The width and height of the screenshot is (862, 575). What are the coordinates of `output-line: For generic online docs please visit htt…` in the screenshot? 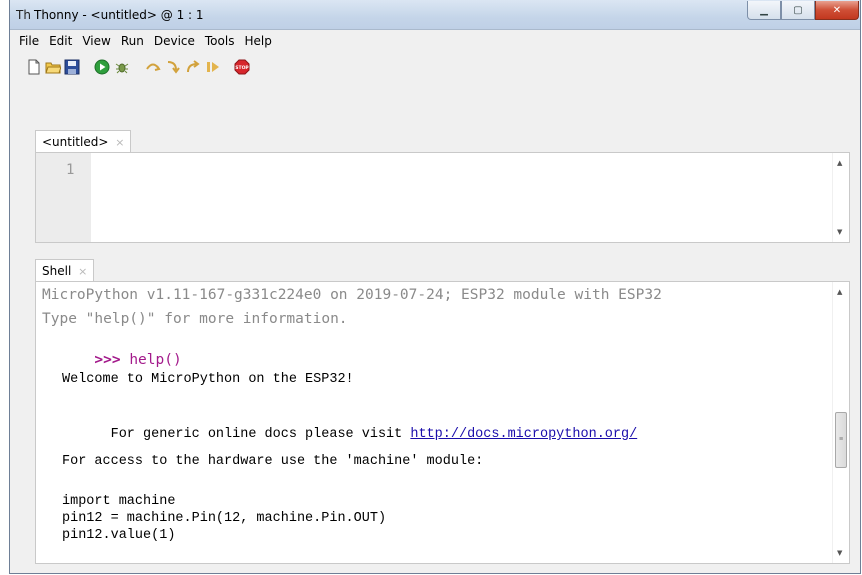 It's located at (350, 434).